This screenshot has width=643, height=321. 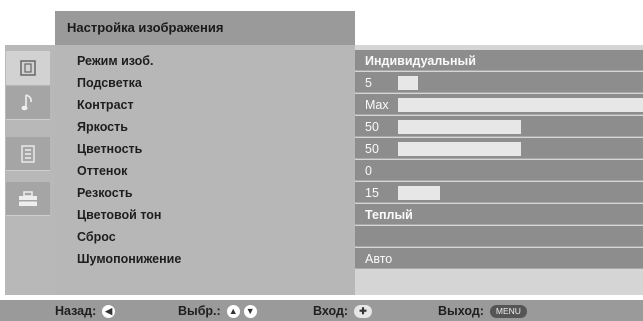 I want to click on back-hint: Назад: ◀, so click(x=85, y=311).